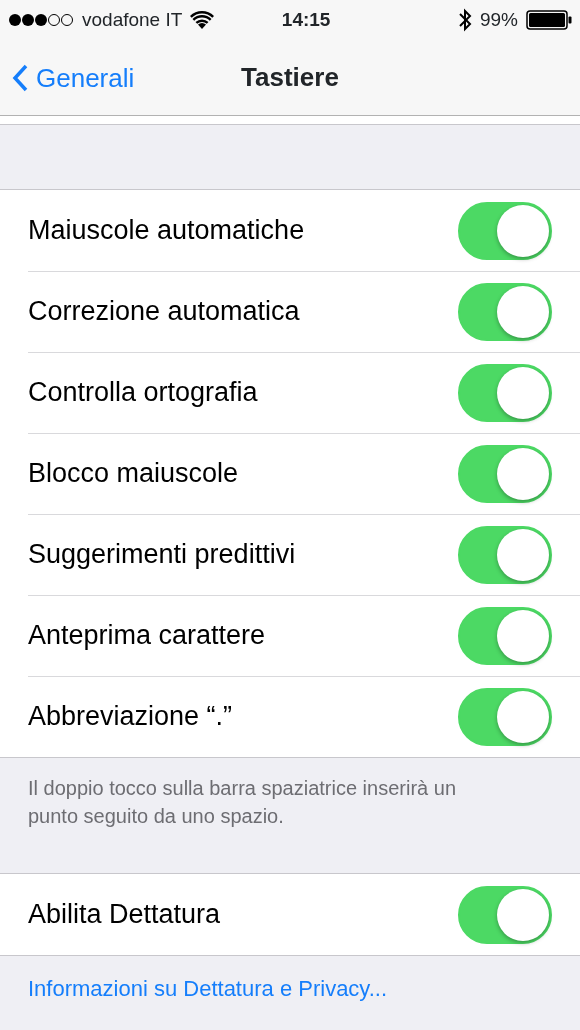 The image size is (580, 1030). Describe the element at coordinates (464, 20) in the screenshot. I see `bluetooth-icon` at that location.